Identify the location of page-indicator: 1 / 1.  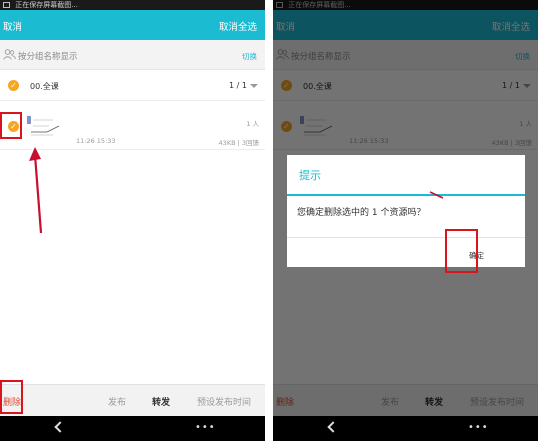
(238, 85).